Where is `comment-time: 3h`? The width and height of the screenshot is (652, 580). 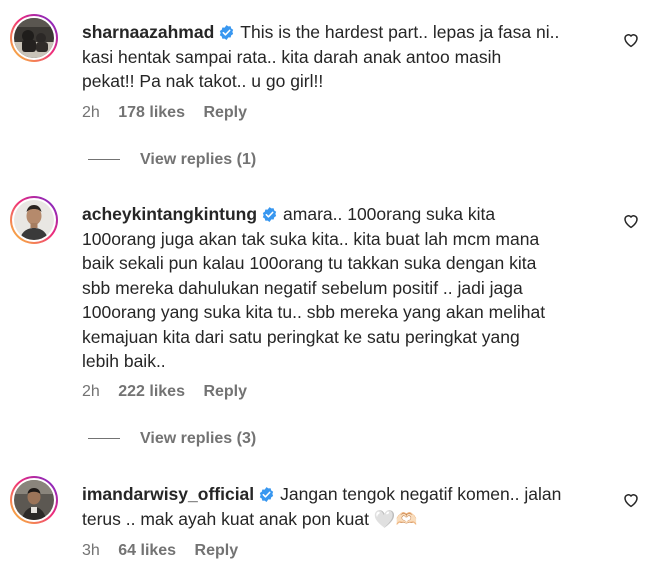
comment-time: 3h is located at coordinates (91, 550).